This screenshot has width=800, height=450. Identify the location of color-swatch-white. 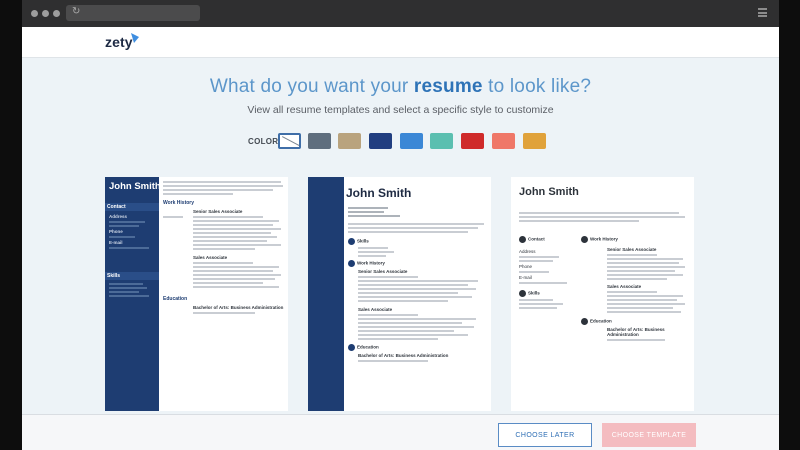
(289, 141).